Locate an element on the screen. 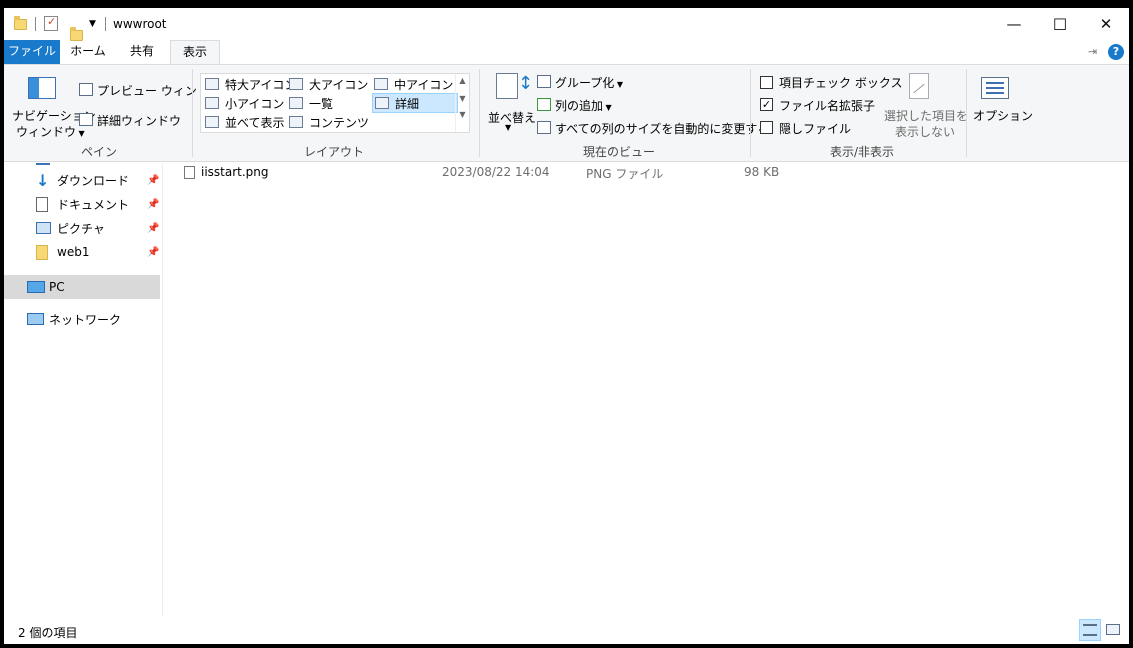 The image size is (1133, 648). file-name: iisstart.png is located at coordinates (235, 172).